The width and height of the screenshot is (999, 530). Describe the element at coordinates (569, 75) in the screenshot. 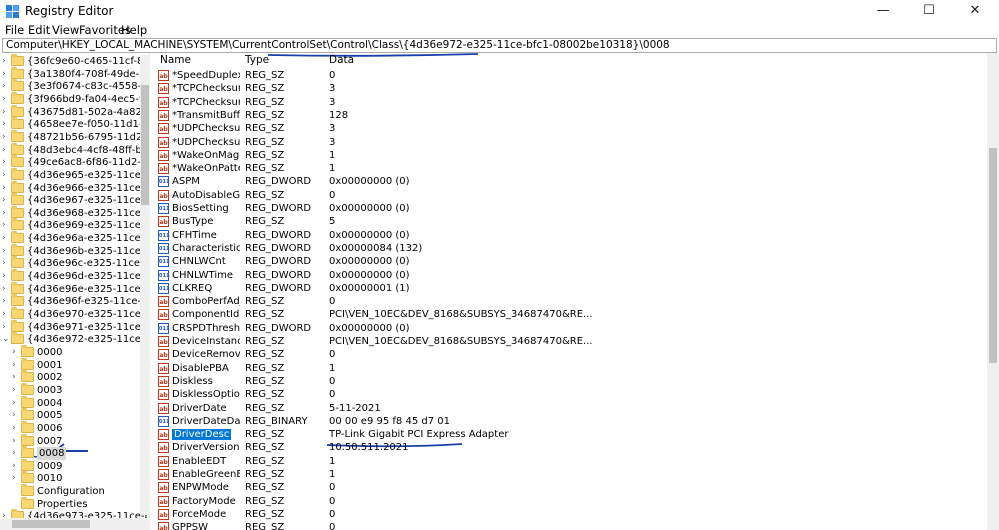

I see `value-row: ab *SpeedDuplex REG_SZ 0` at that location.